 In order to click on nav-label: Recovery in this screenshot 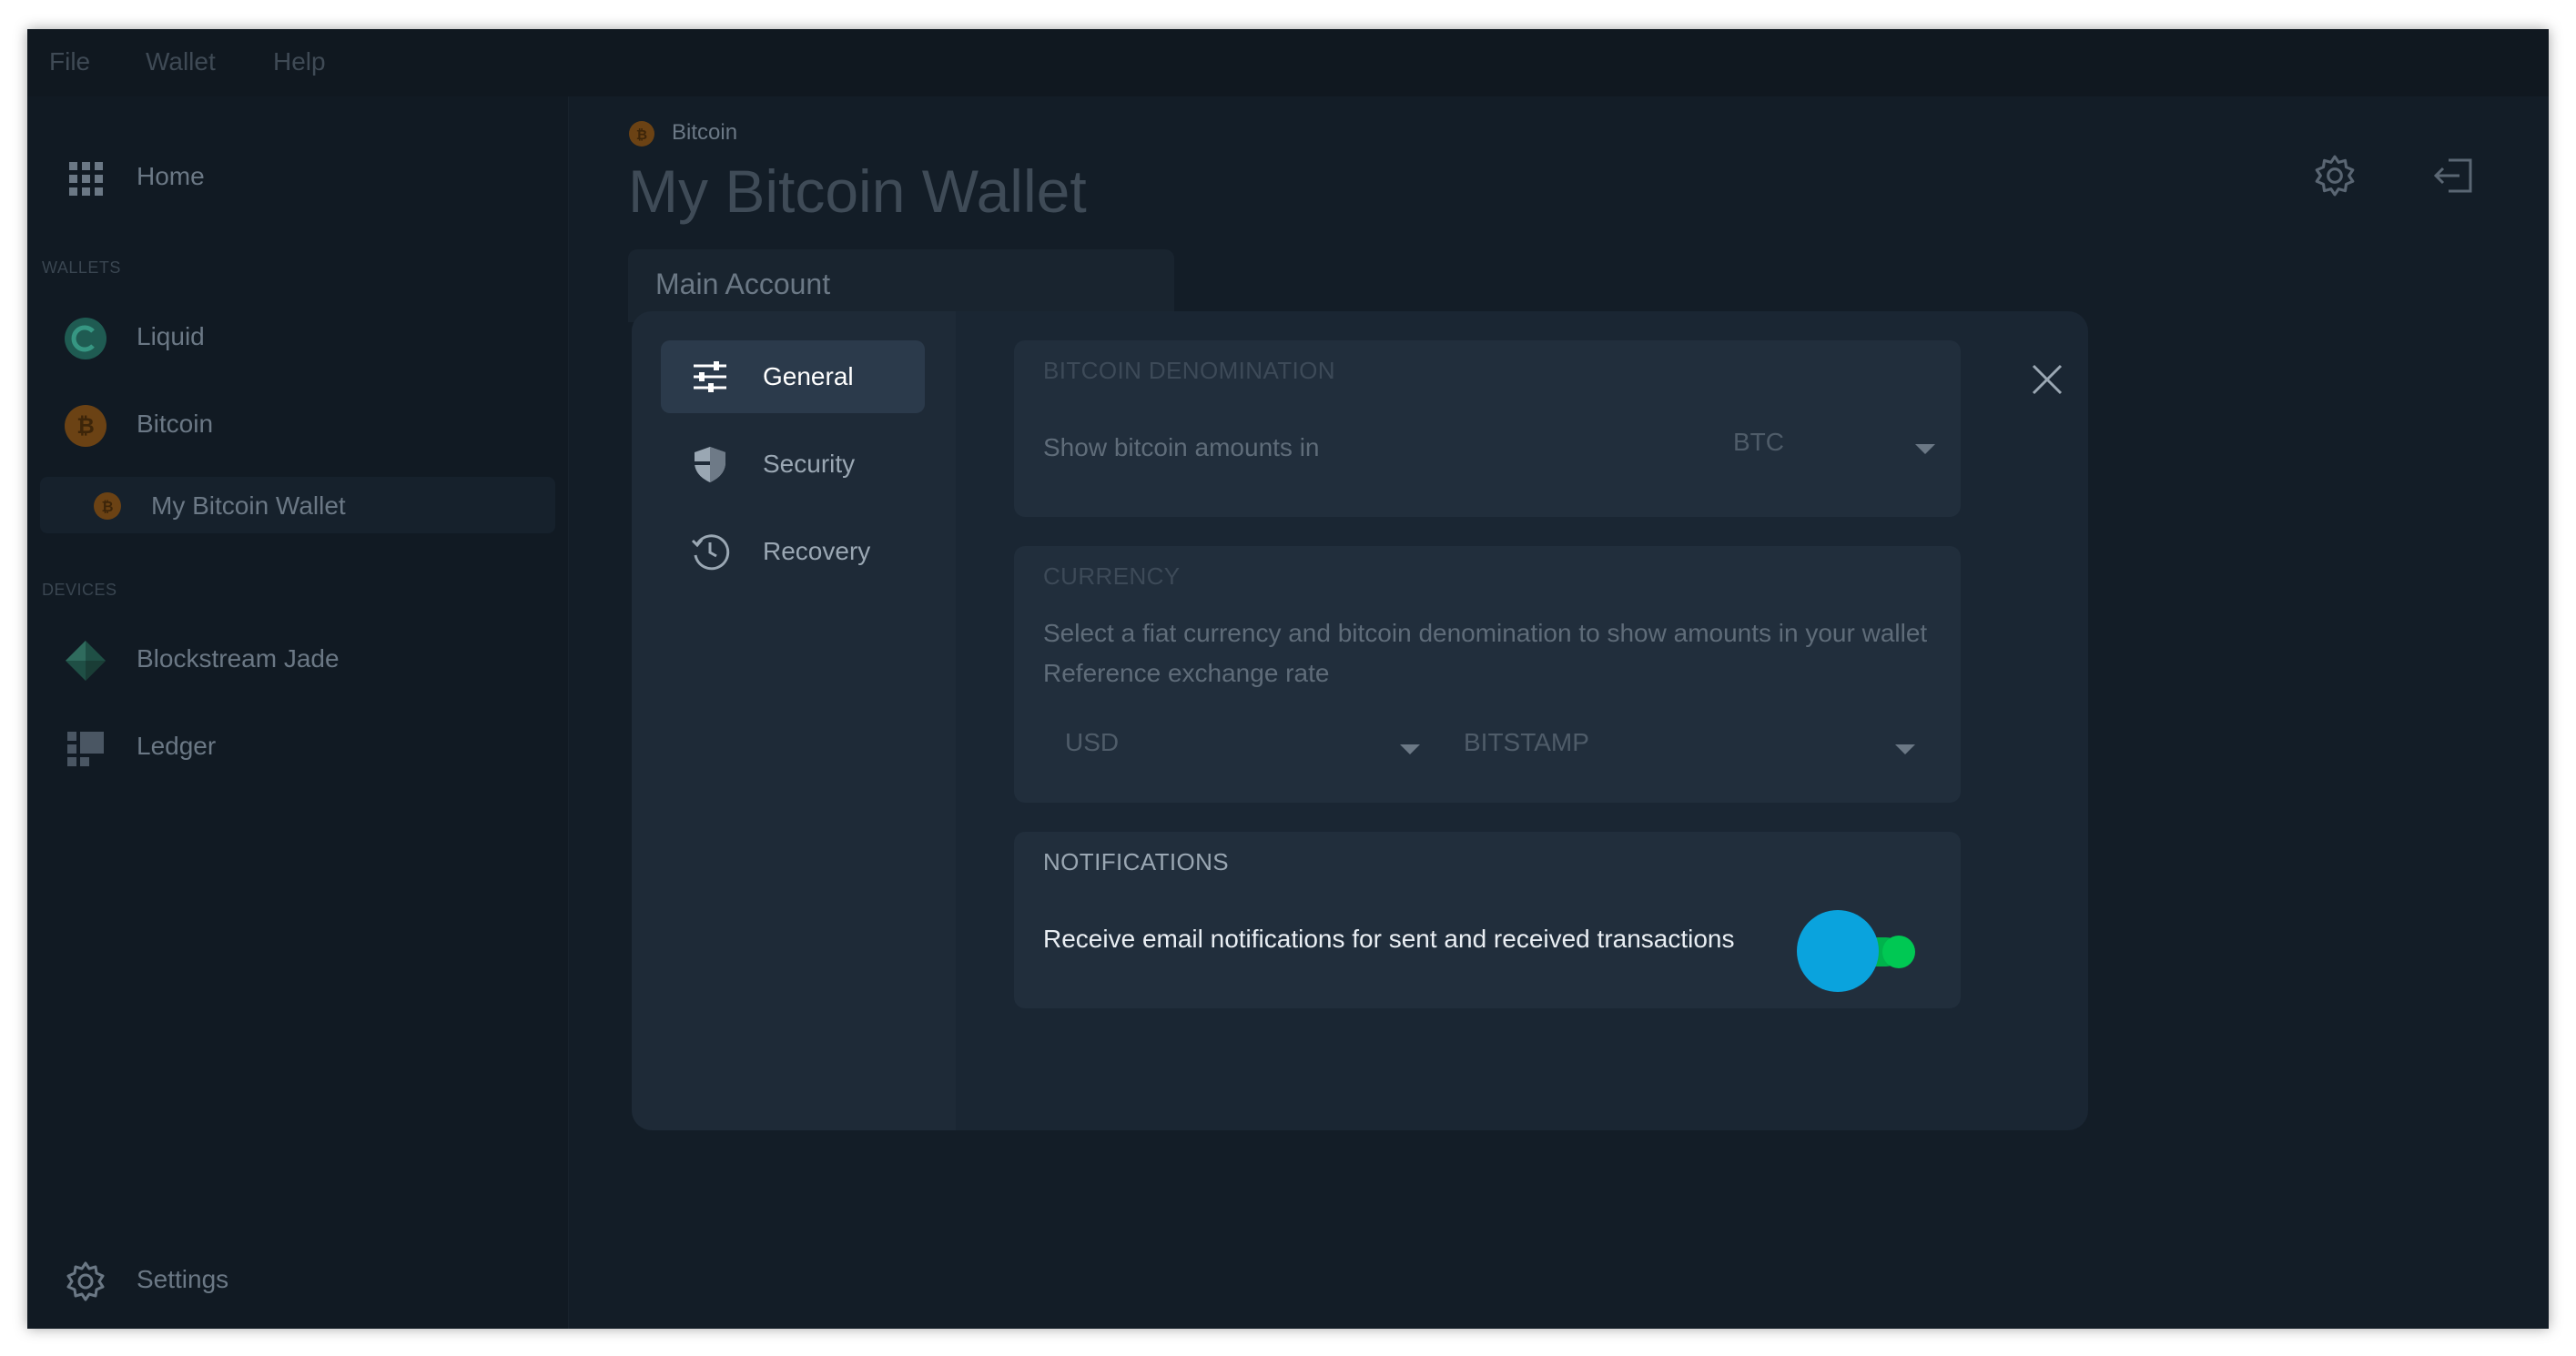, I will do `click(817, 551)`.